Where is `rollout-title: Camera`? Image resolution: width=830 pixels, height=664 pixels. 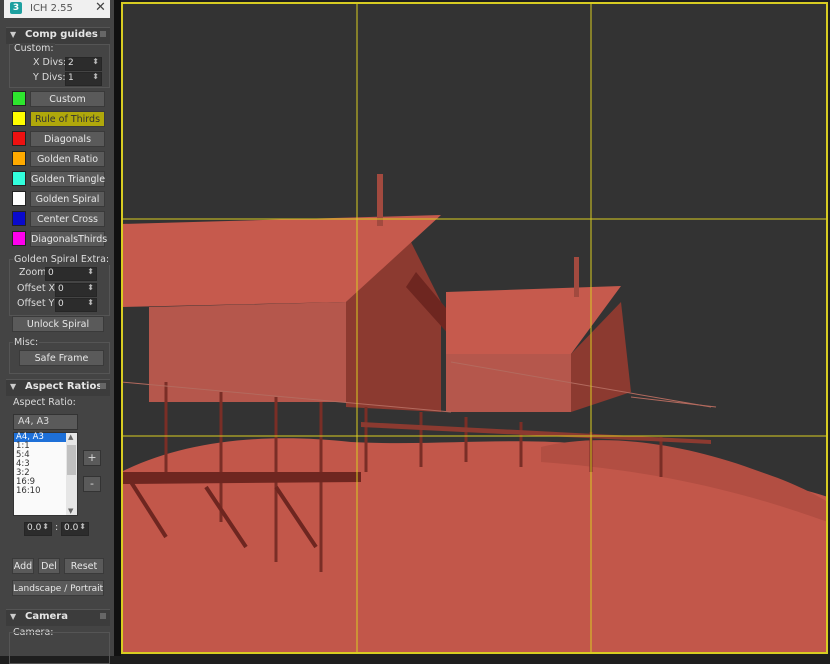 rollout-title: Camera is located at coordinates (46, 616).